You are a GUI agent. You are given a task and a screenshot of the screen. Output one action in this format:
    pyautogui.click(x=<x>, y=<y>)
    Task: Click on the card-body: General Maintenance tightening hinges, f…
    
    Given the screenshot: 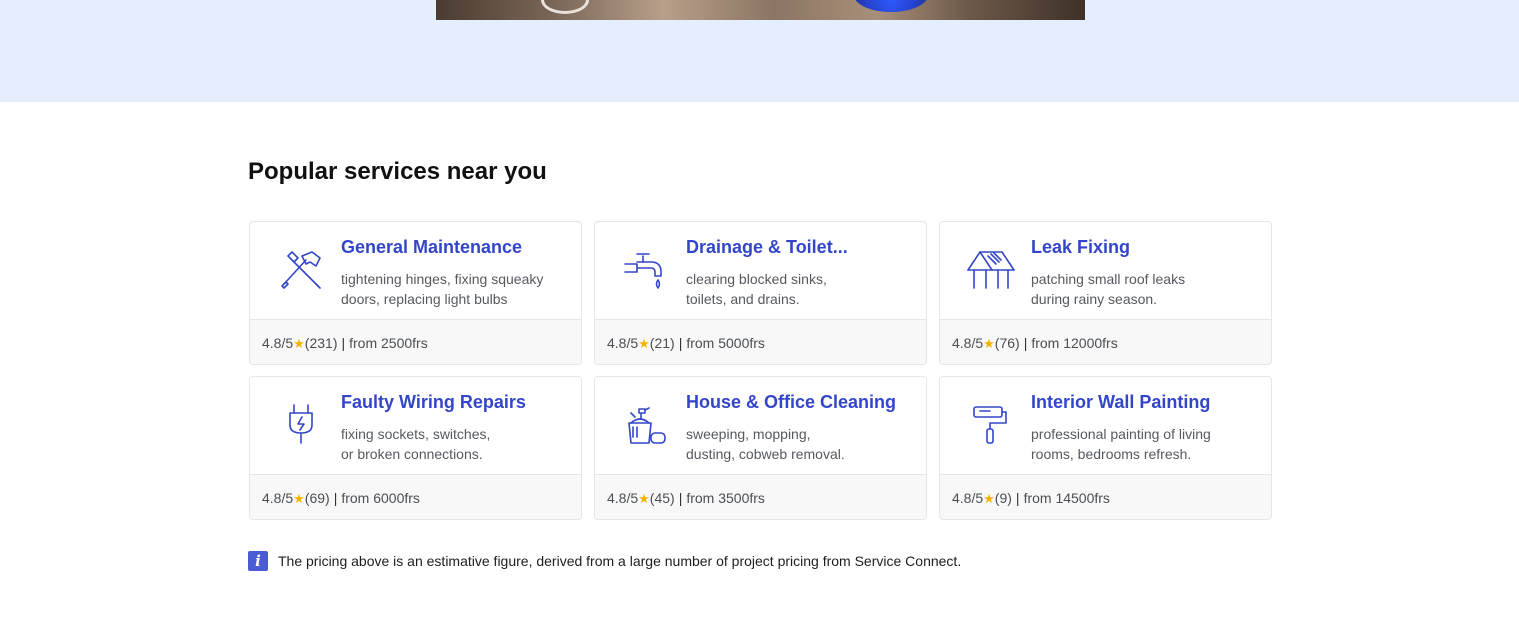 What is the action you would take?
    pyautogui.click(x=415, y=270)
    